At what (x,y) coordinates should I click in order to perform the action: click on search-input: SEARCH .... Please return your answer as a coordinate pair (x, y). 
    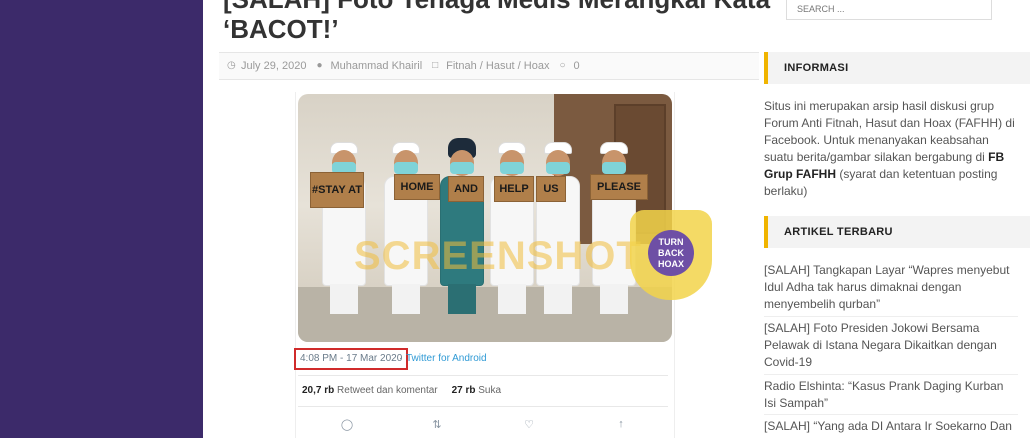
    Looking at the image, I should click on (889, 10).